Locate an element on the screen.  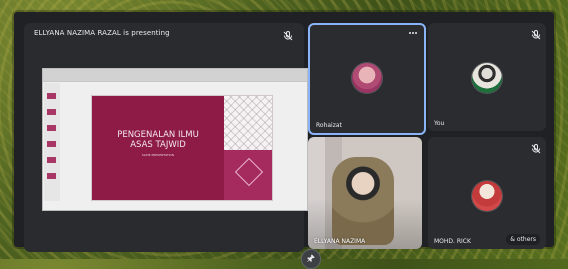
presenter-label: ELLYANA NAZIMA RAZAL is presenting is located at coordinates (102, 33).